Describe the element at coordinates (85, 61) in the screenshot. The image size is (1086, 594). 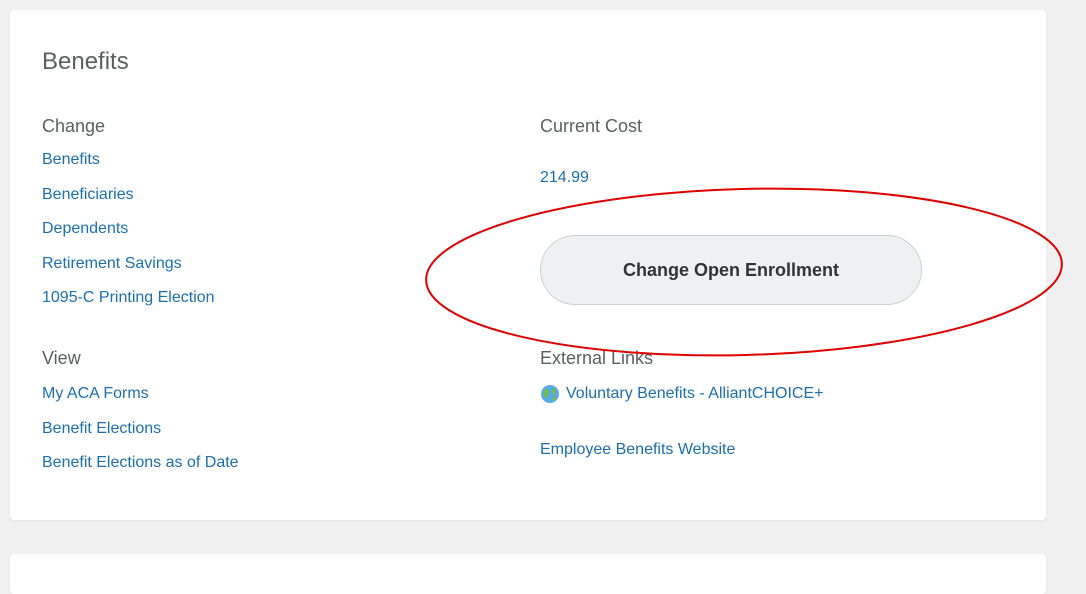
I see `card-title: Benefits` at that location.